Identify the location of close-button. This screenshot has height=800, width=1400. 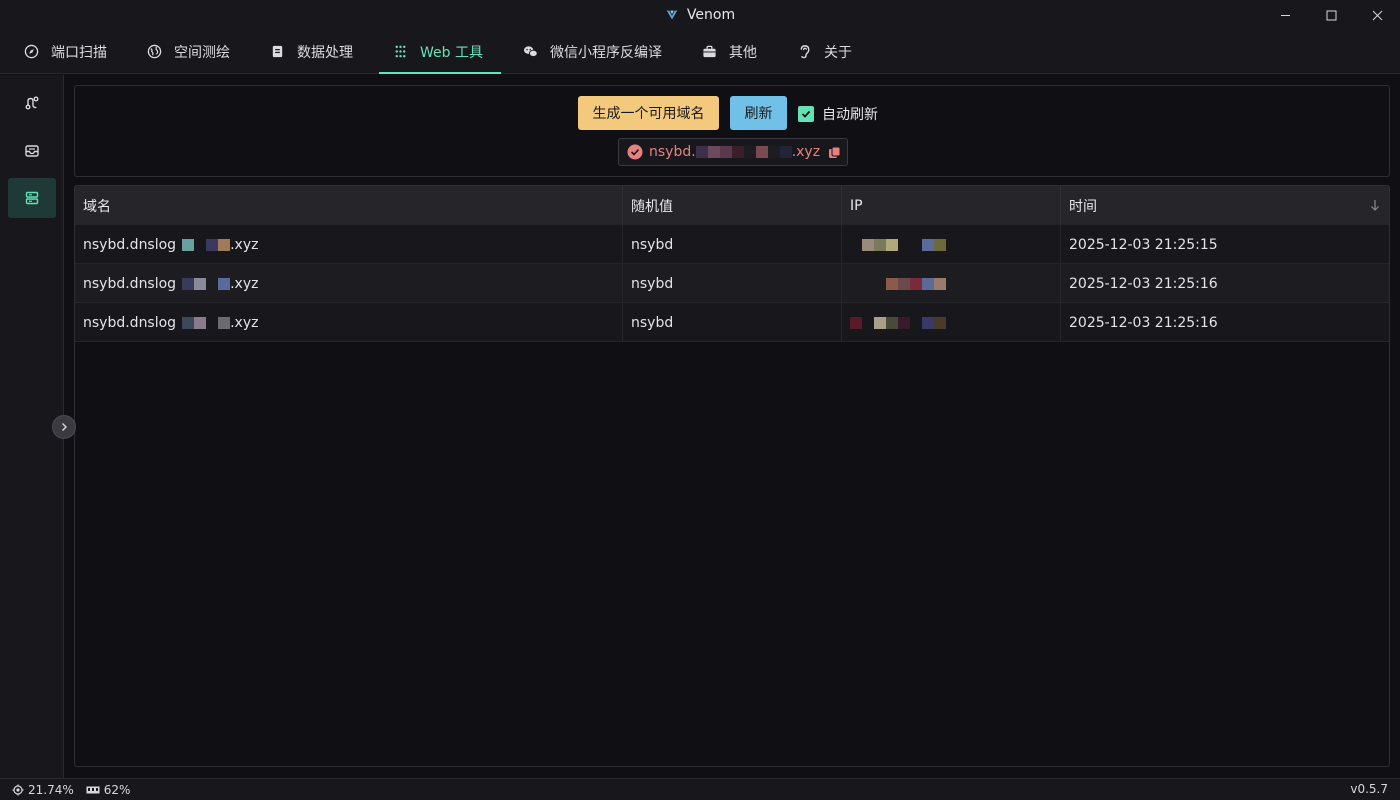
(1377, 15).